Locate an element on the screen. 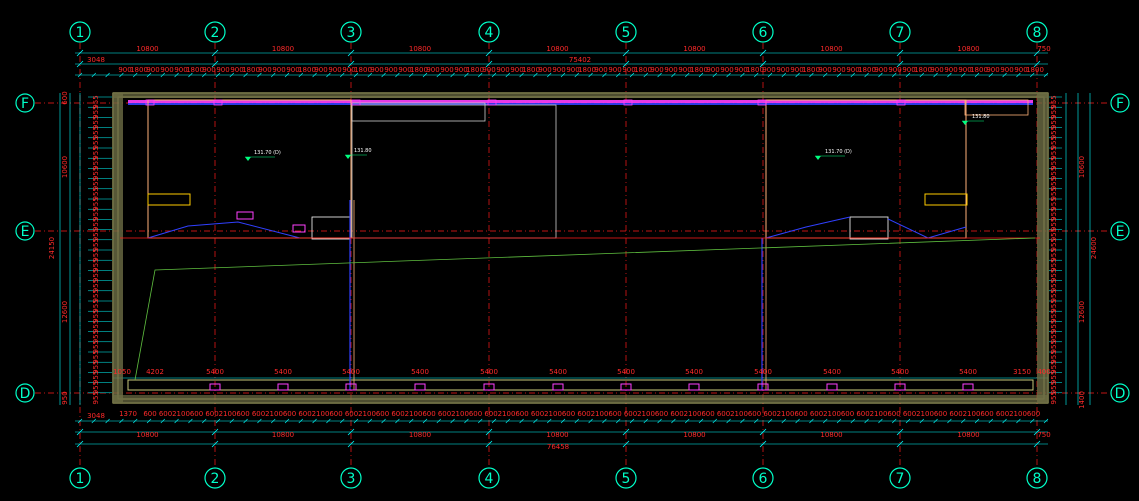 This screenshot has height=501, width=1139. bottom-strip-first: 1370 is located at coordinates (128, 414).